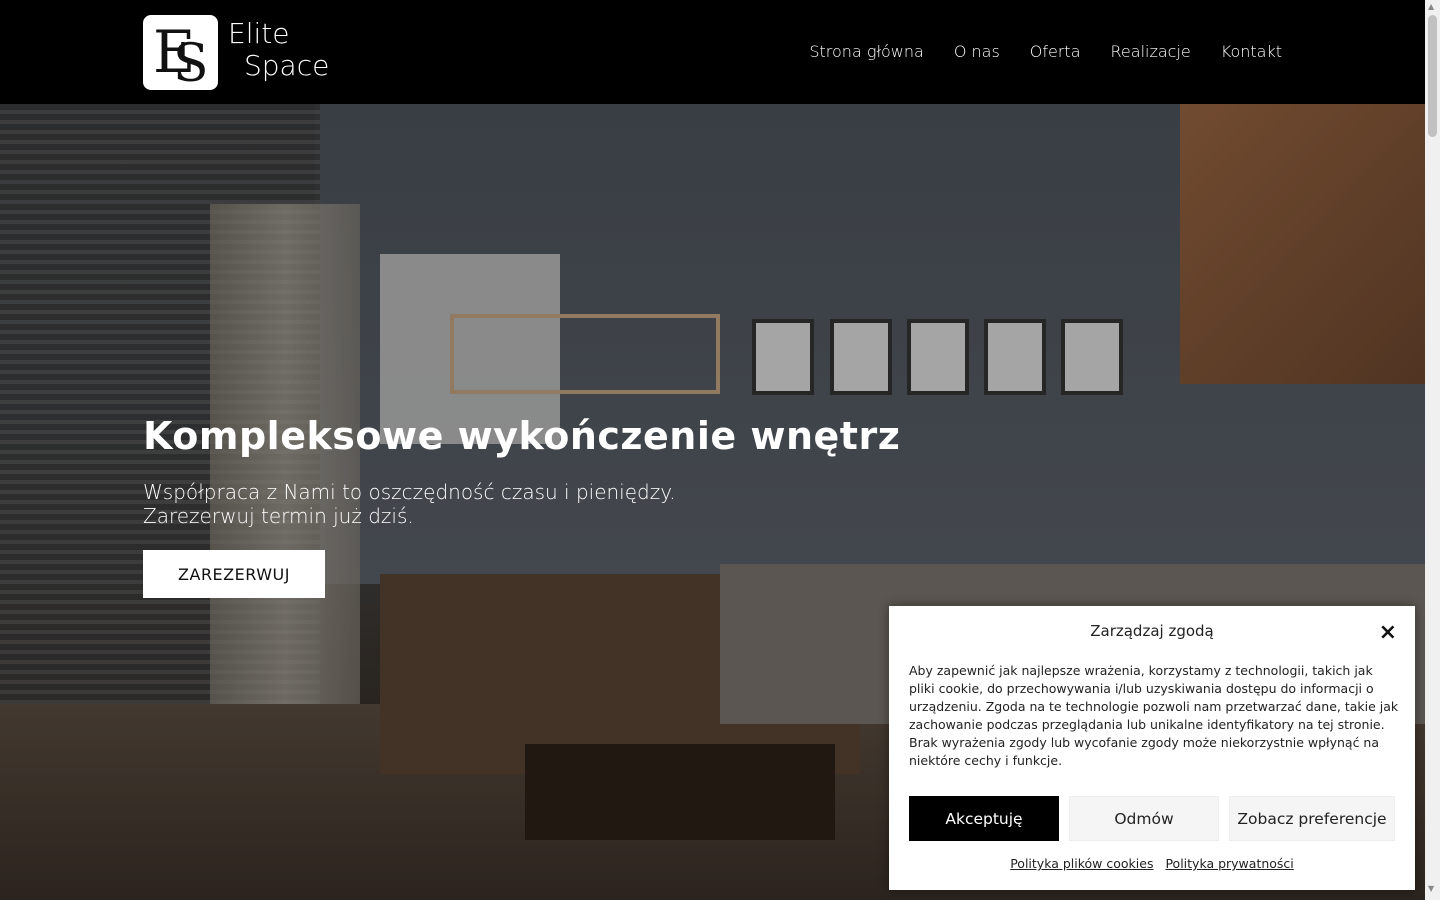 Image resolution: width=1440 pixels, height=900 pixels. I want to click on nav-contact: Kontakt, so click(1251, 51).